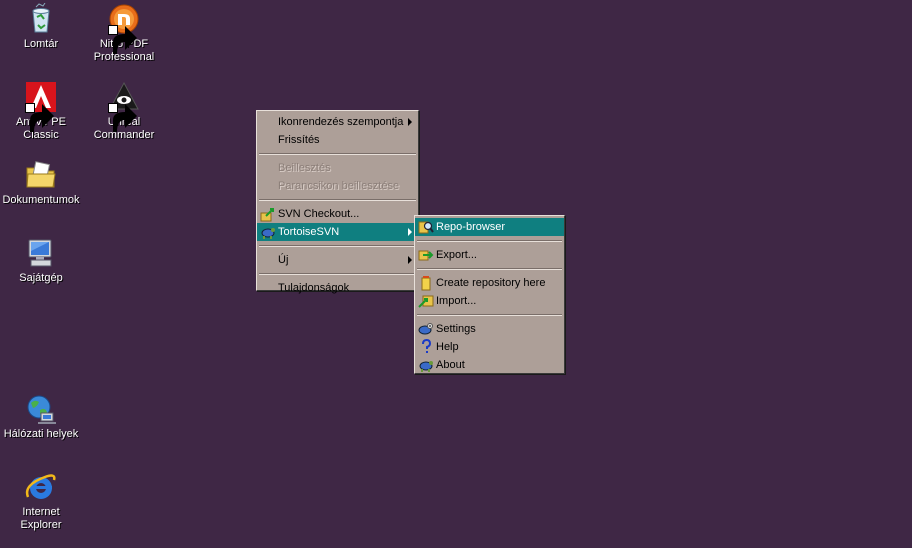 This screenshot has height=548, width=912. I want to click on menu-item-new: Új, so click(337, 260).